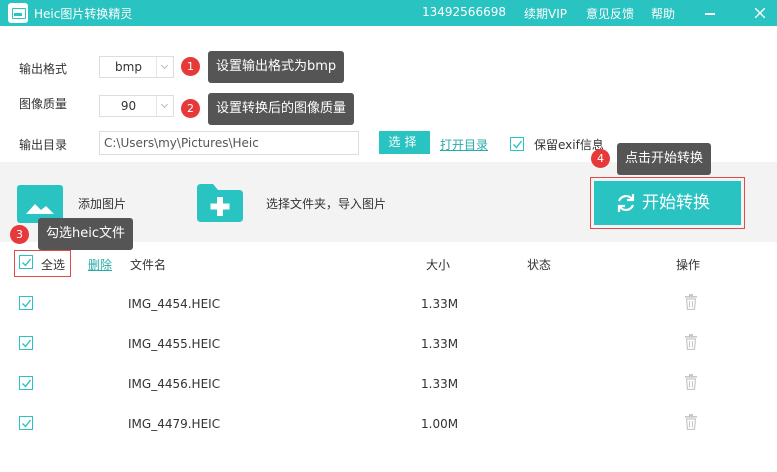 This screenshot has height=472, width=777. I want to click on annotation-badge-3: 3, so click(19, 234).